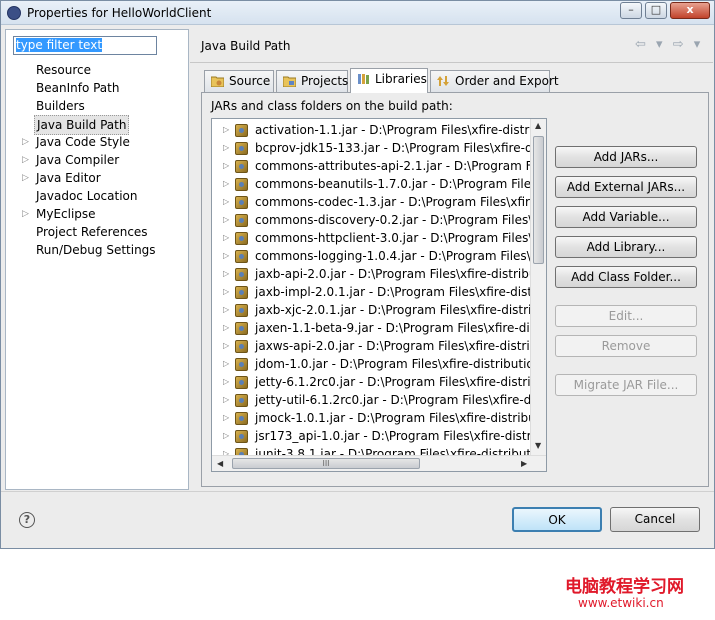  Describe the element at coordinates (655, 519) in the screenshot. I see `cancel-button: Cancel` at that location.